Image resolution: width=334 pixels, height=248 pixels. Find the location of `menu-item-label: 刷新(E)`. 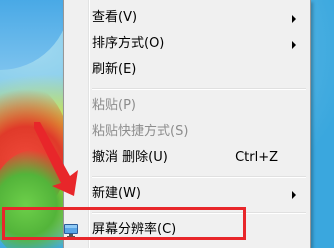

menu-item-label: 刷新(E) is located at coordinates (114, 69).